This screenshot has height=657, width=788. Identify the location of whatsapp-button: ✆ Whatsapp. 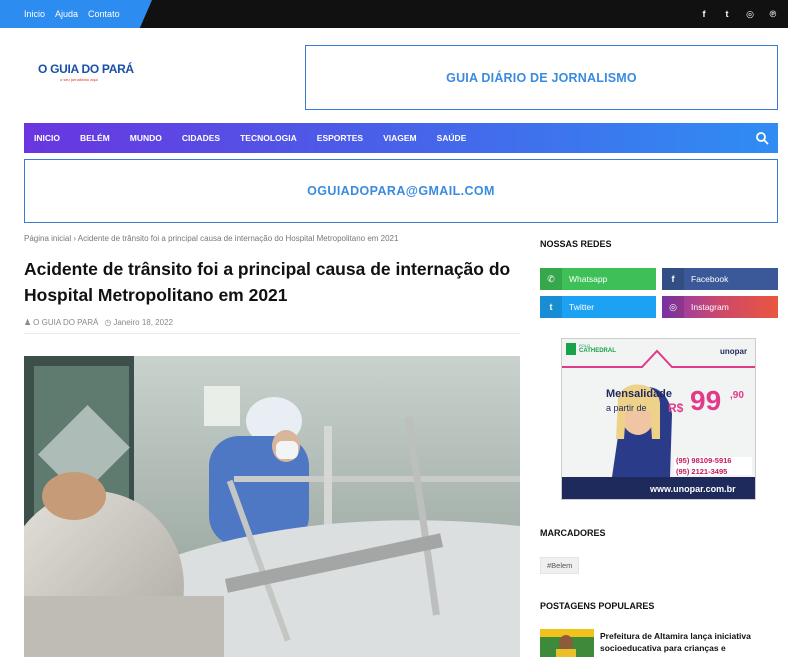
(598, 279).